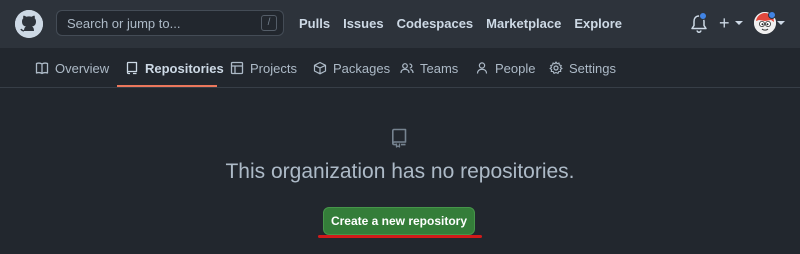 The image size is (800, 254). What do you see at coordinates (314, 23) in the screenshot?
I see `nav-link-pulls: Pulls` at bounding box center [314, 23].